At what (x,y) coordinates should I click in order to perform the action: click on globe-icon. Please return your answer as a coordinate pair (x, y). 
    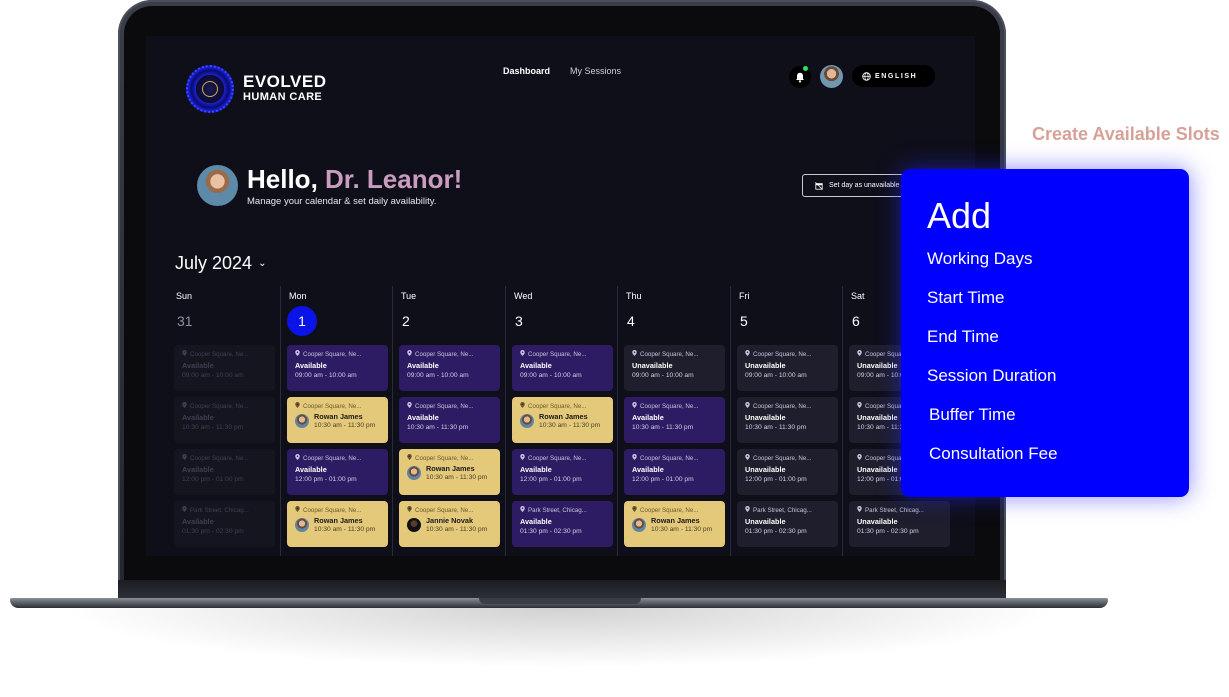
    Looking at the image, I should click on (866, 76).